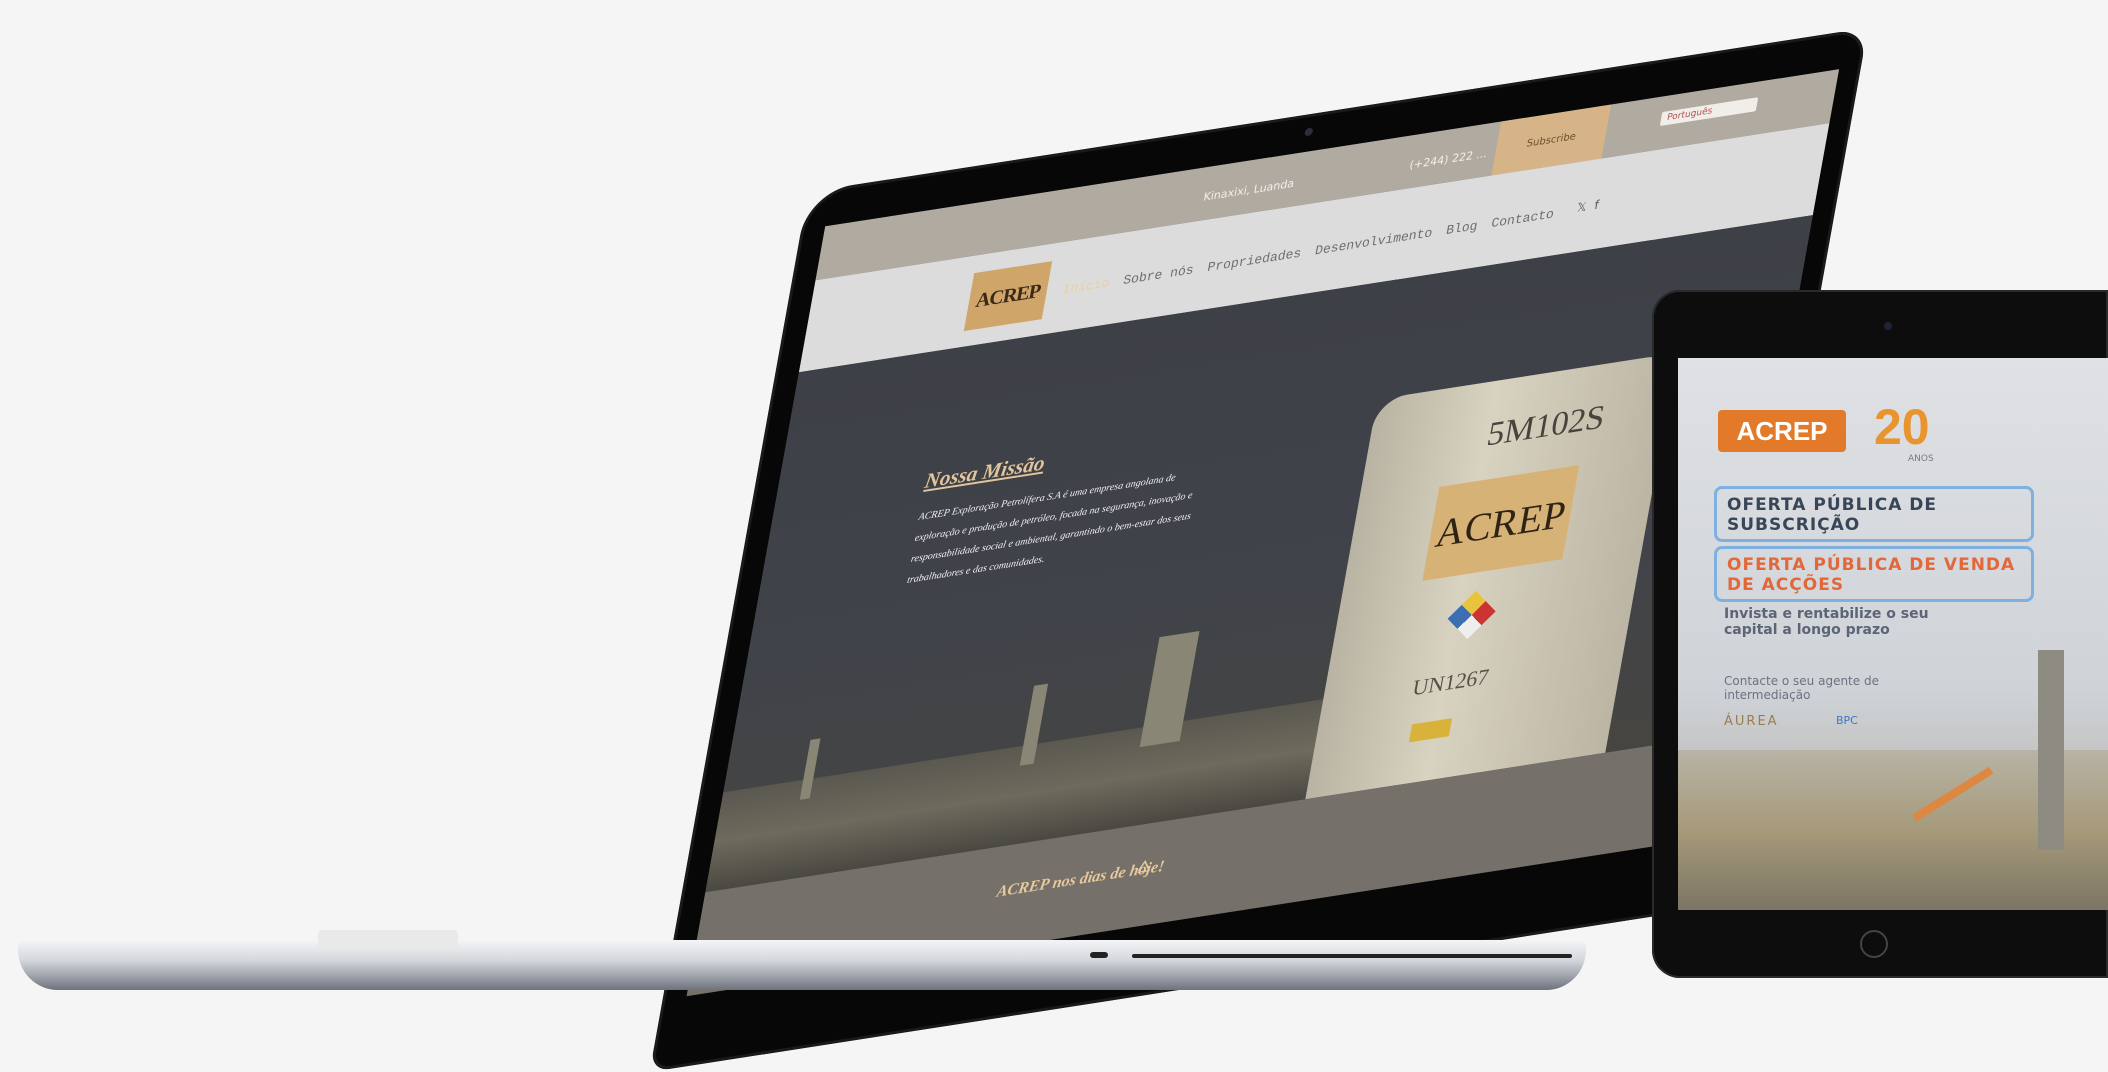 Image resolution: width=2108 pixels, height=1072 pixels. Describe the element at coordinates (1874, 944) in the screenshot. I see `tablet-home-button` at that location.